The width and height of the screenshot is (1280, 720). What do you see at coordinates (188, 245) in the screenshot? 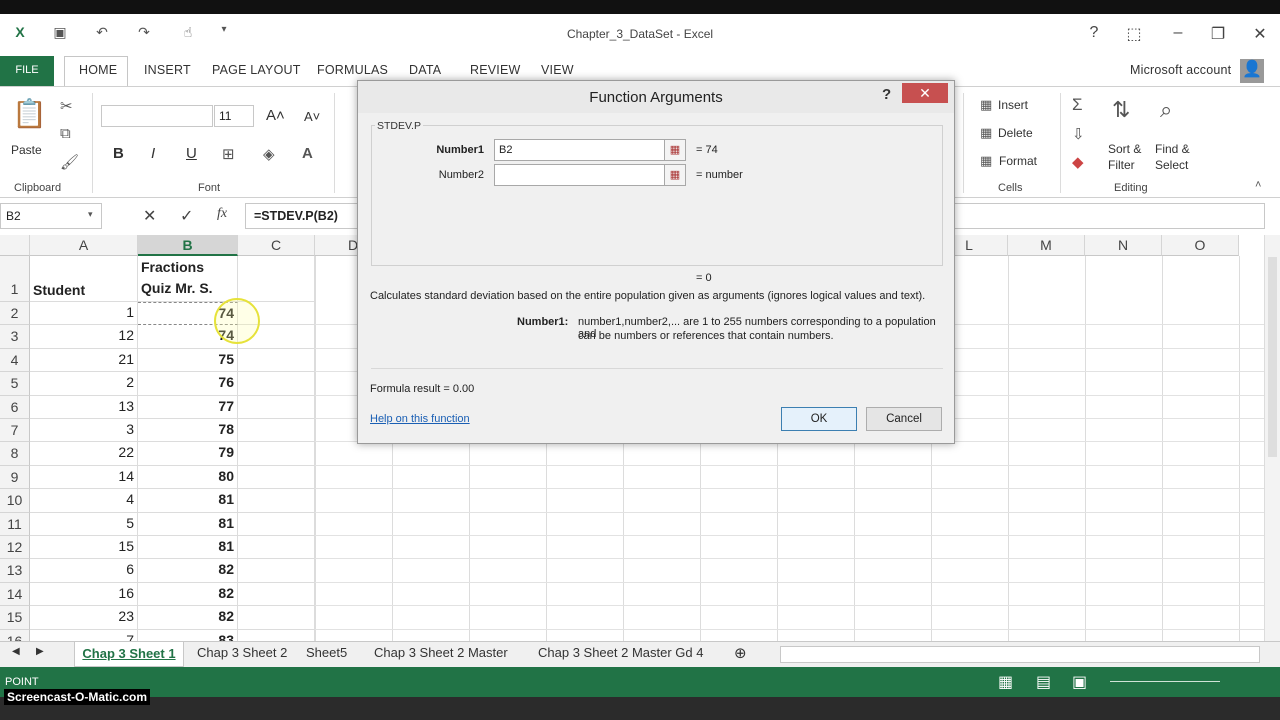
I see `column-header-b: B` at bounding box center [188, 245].